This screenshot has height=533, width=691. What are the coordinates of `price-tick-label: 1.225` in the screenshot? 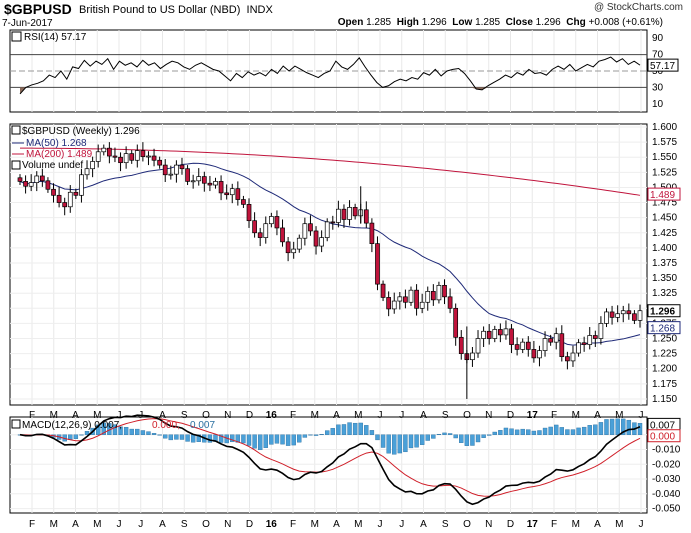 It's located at (664, 354).